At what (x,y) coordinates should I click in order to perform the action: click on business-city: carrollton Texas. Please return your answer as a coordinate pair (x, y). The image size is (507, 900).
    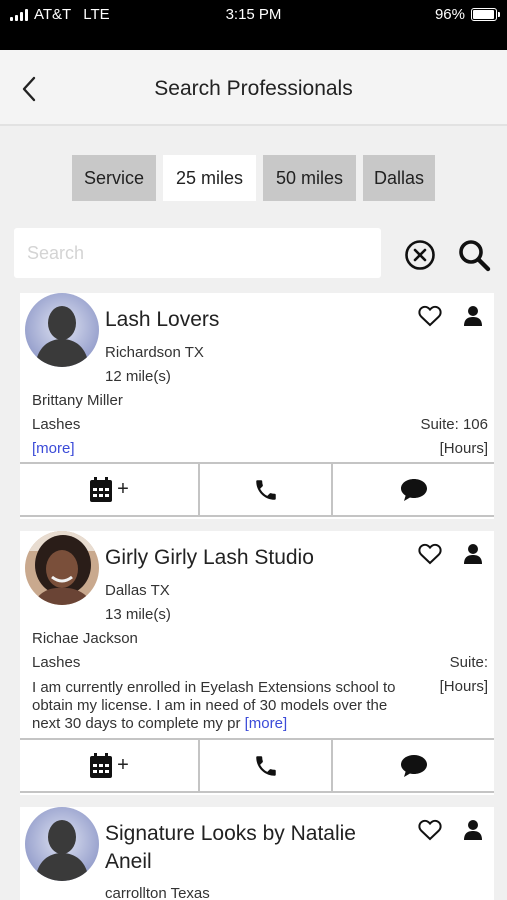
    Looking at the image, I should click on (157, 892).